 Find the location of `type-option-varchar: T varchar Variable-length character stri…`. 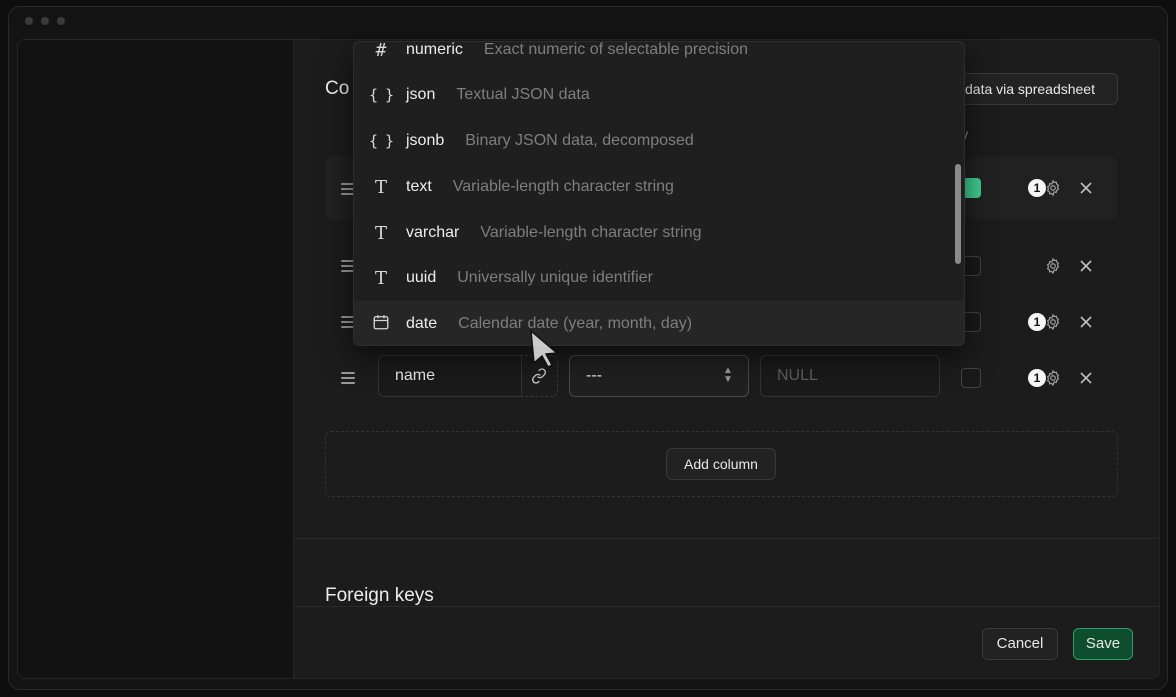

type-option-varchar: T varchar Variable-length character stri… is located at coordinates (659, 233).